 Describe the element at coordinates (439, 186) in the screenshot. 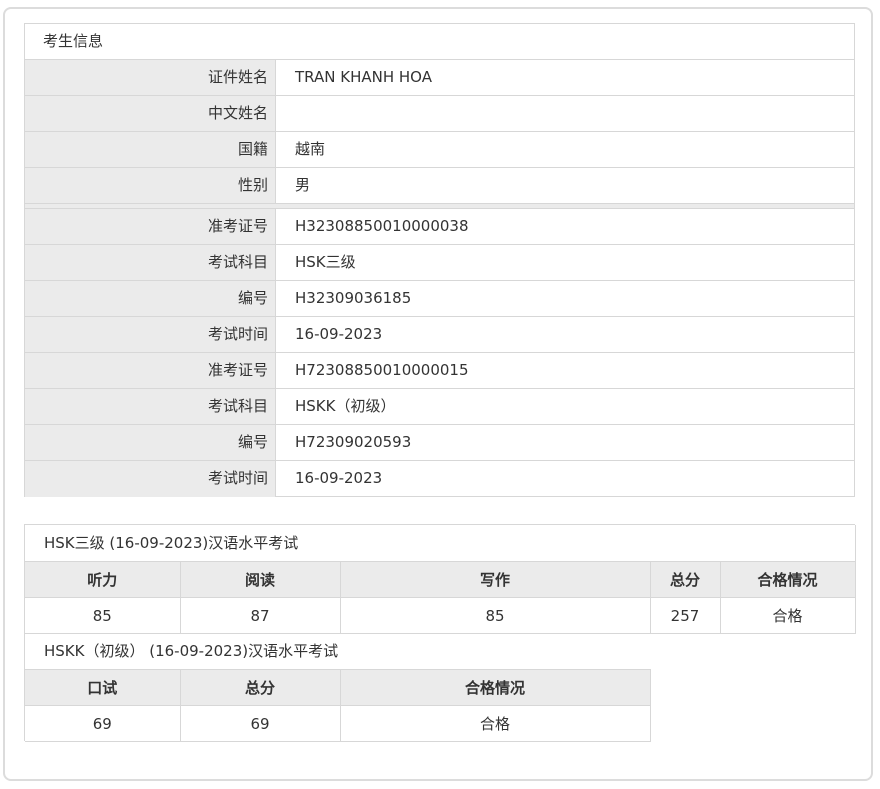

I see `info-row-gender: 性别 男` at that location.